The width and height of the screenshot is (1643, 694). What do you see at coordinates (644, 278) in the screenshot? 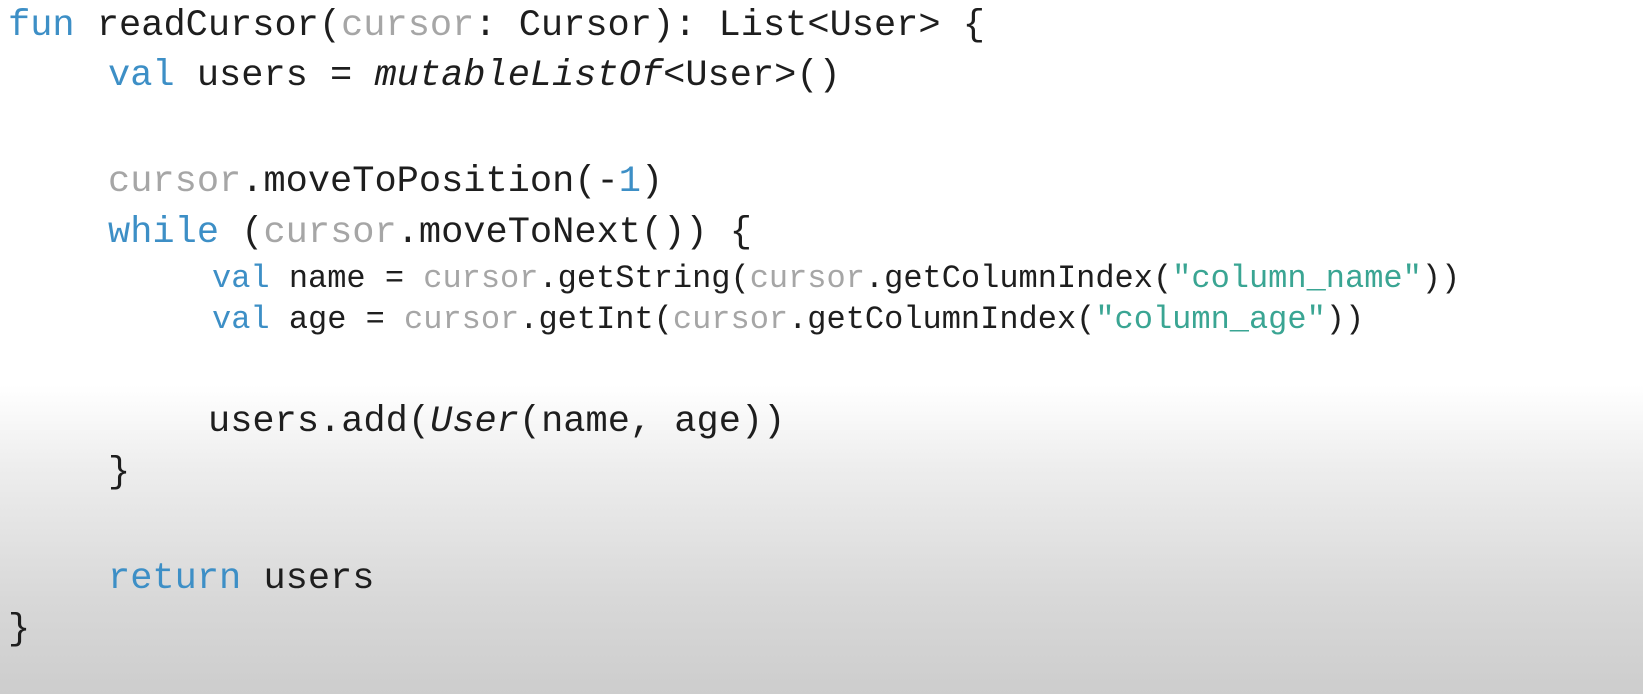
I see `call-get-string: .getString(` at bounding box center [644, 278].